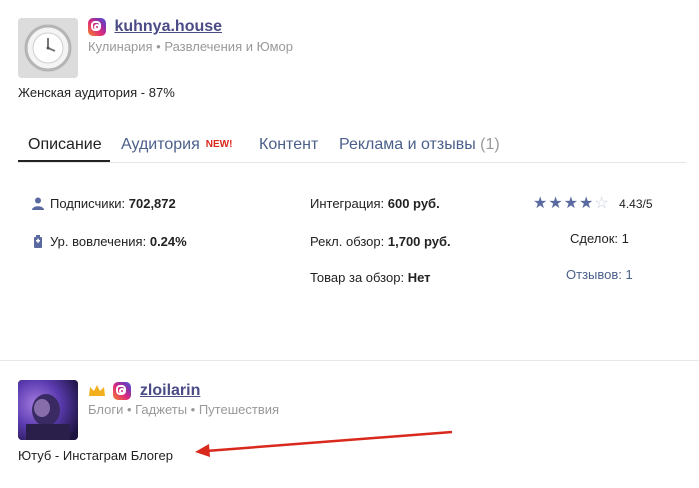 The width and height of the screenshot is (699, 488). What do you see at coordinates (602, 203) in the screenshot?
I see `star-empty-icon: ☆` at bounding box center [602, 203].